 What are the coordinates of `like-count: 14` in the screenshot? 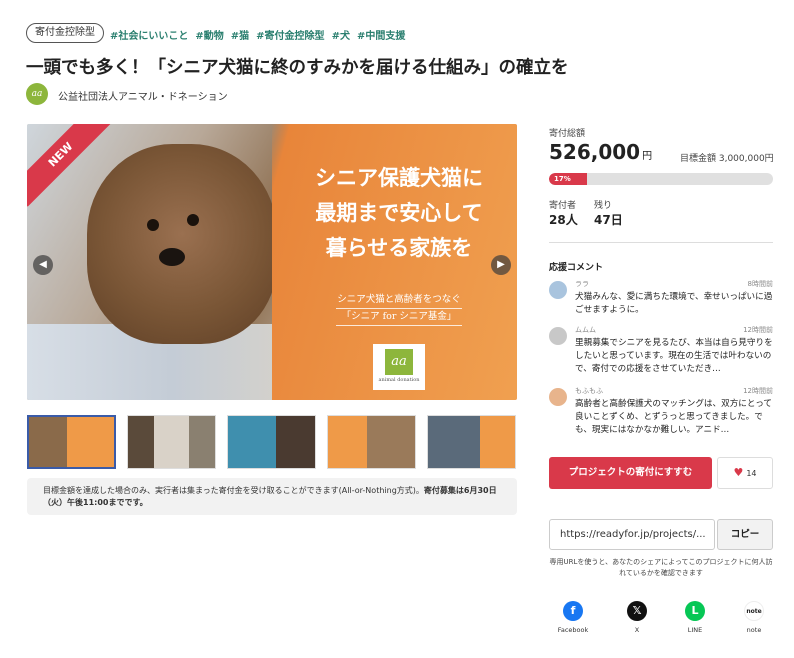 It's located at (751, 473).